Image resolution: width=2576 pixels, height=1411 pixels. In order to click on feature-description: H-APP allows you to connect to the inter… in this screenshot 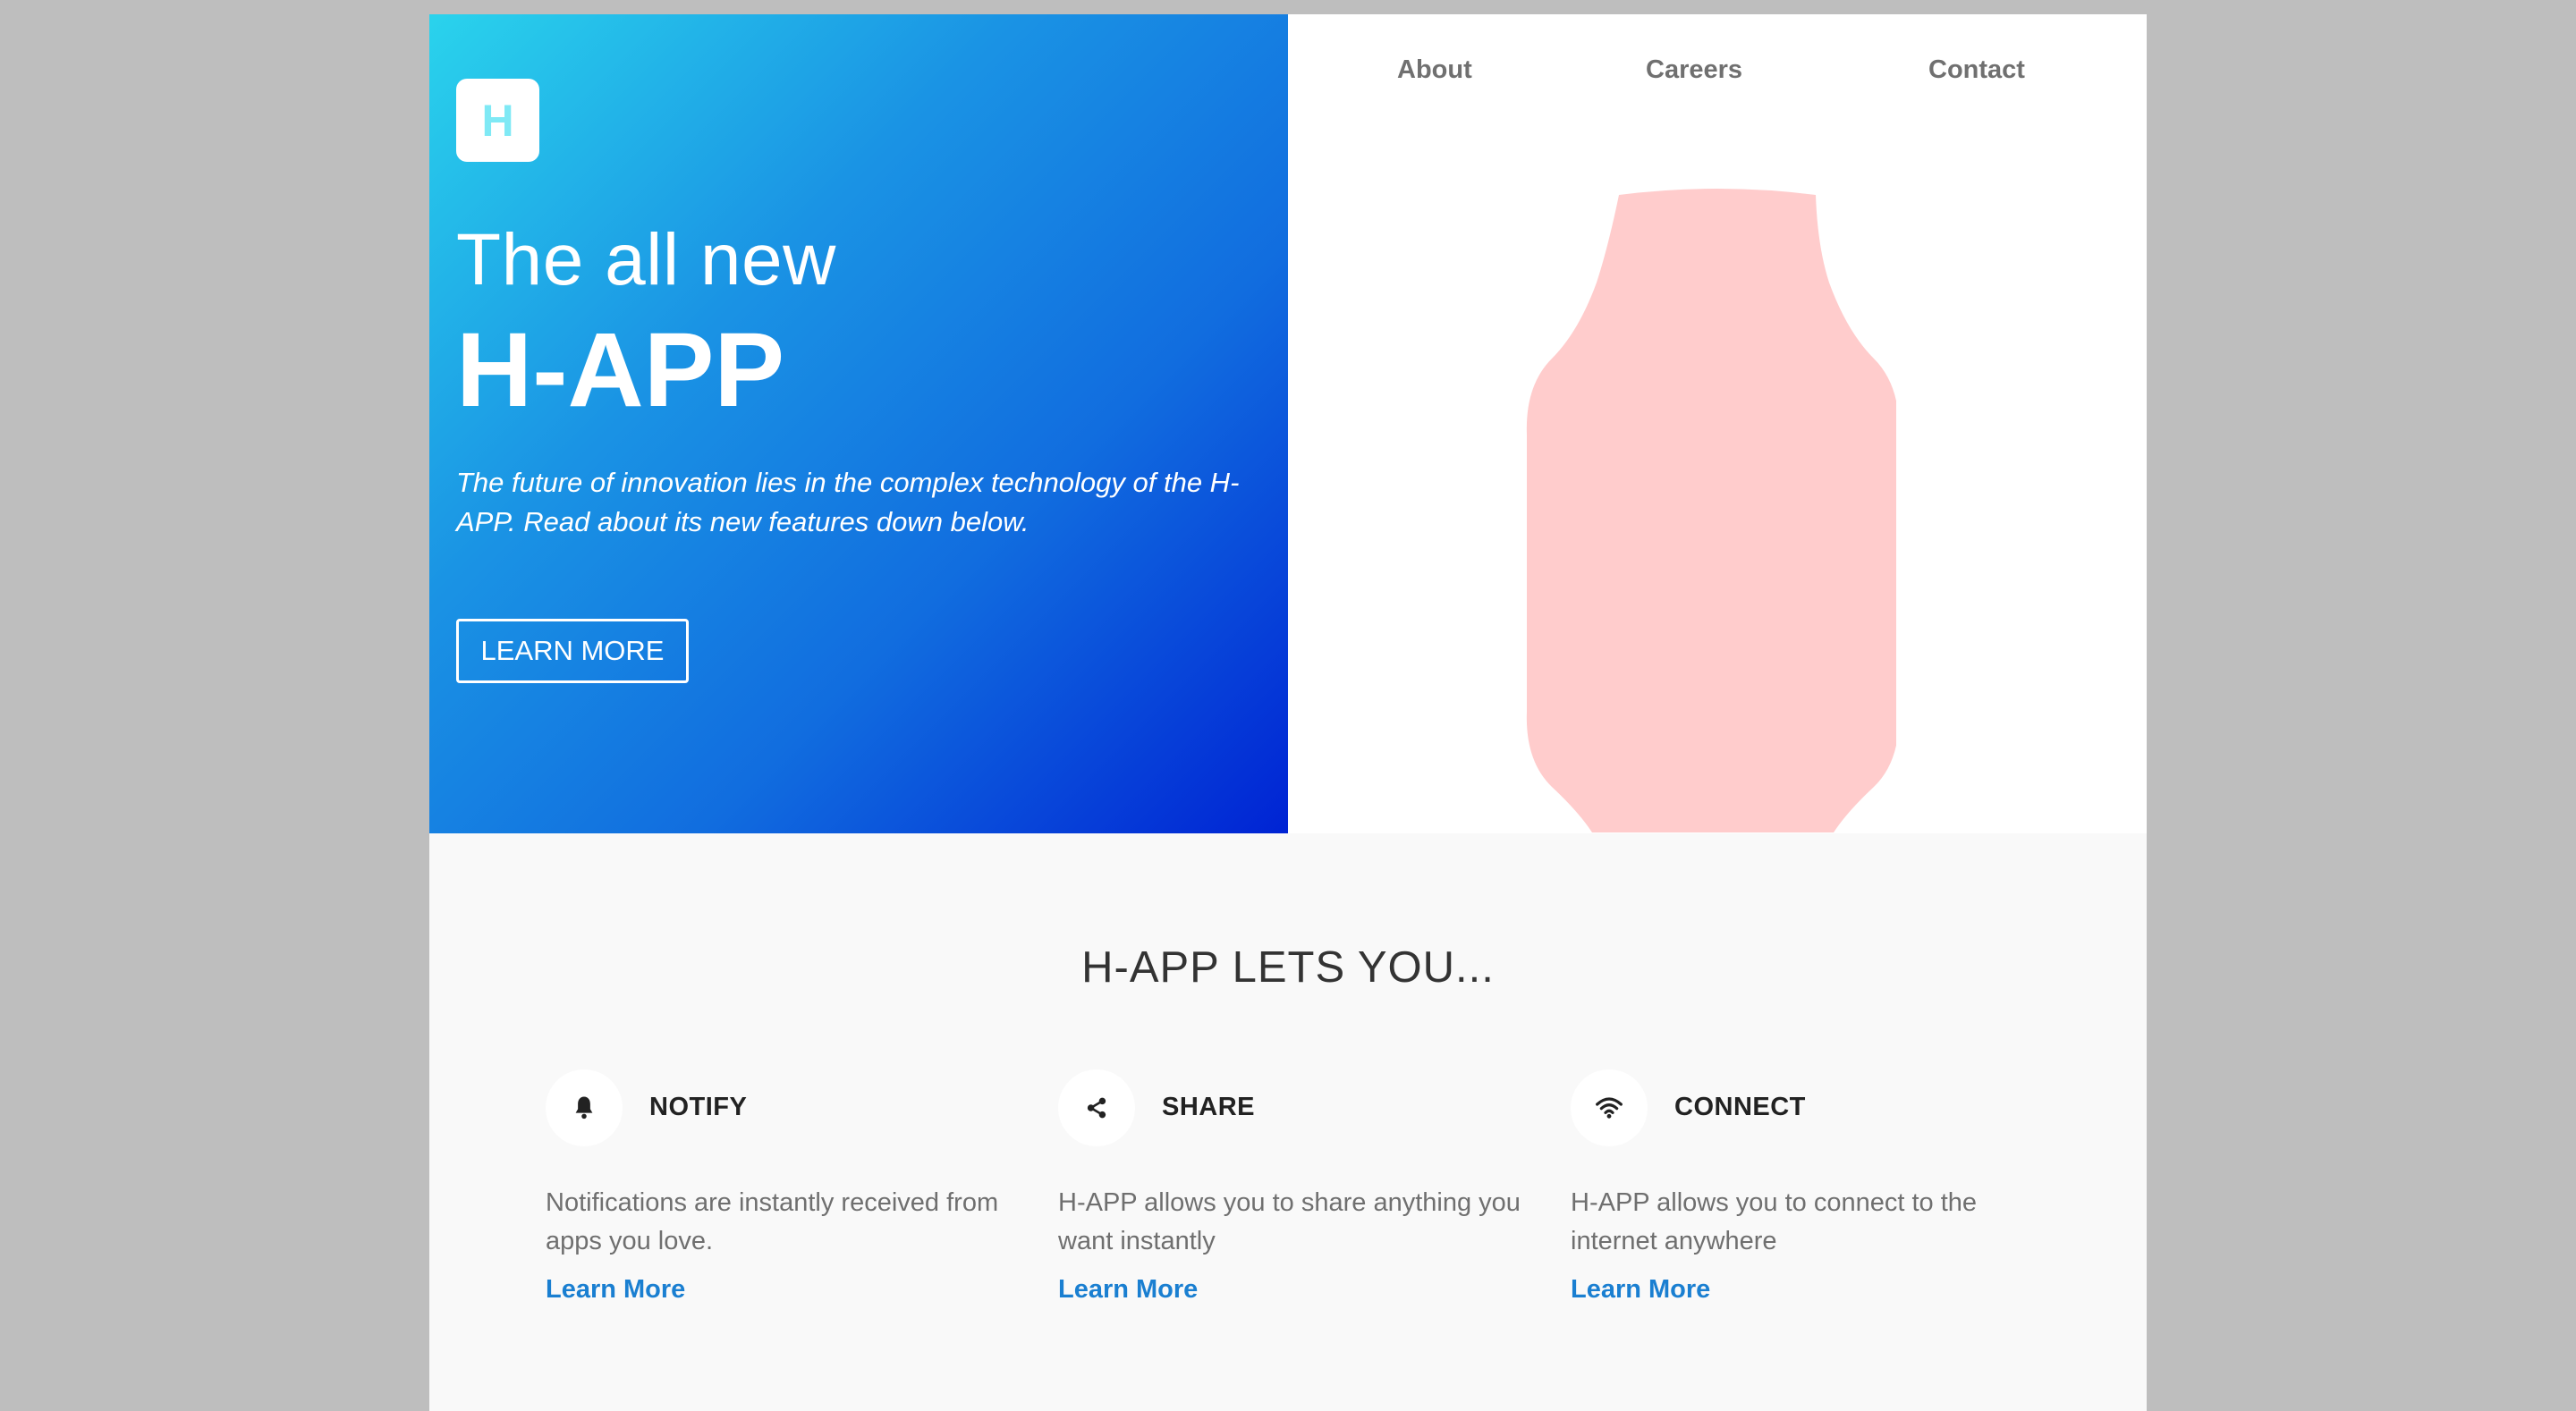, I will do `click(1774, 1221)`.